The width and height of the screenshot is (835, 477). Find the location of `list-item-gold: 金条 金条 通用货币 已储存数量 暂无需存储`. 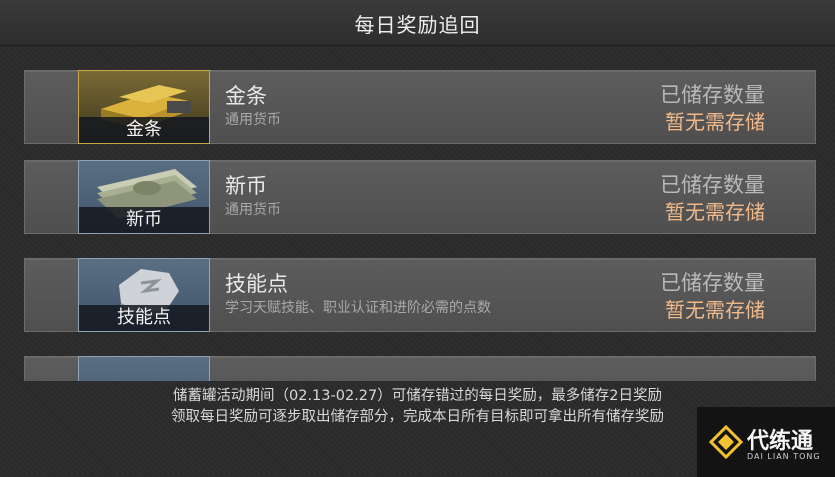

list-item-gold: 金条 金条 通用货币 已储存数量 暂无需存储 is located at coordinates (420, 107).